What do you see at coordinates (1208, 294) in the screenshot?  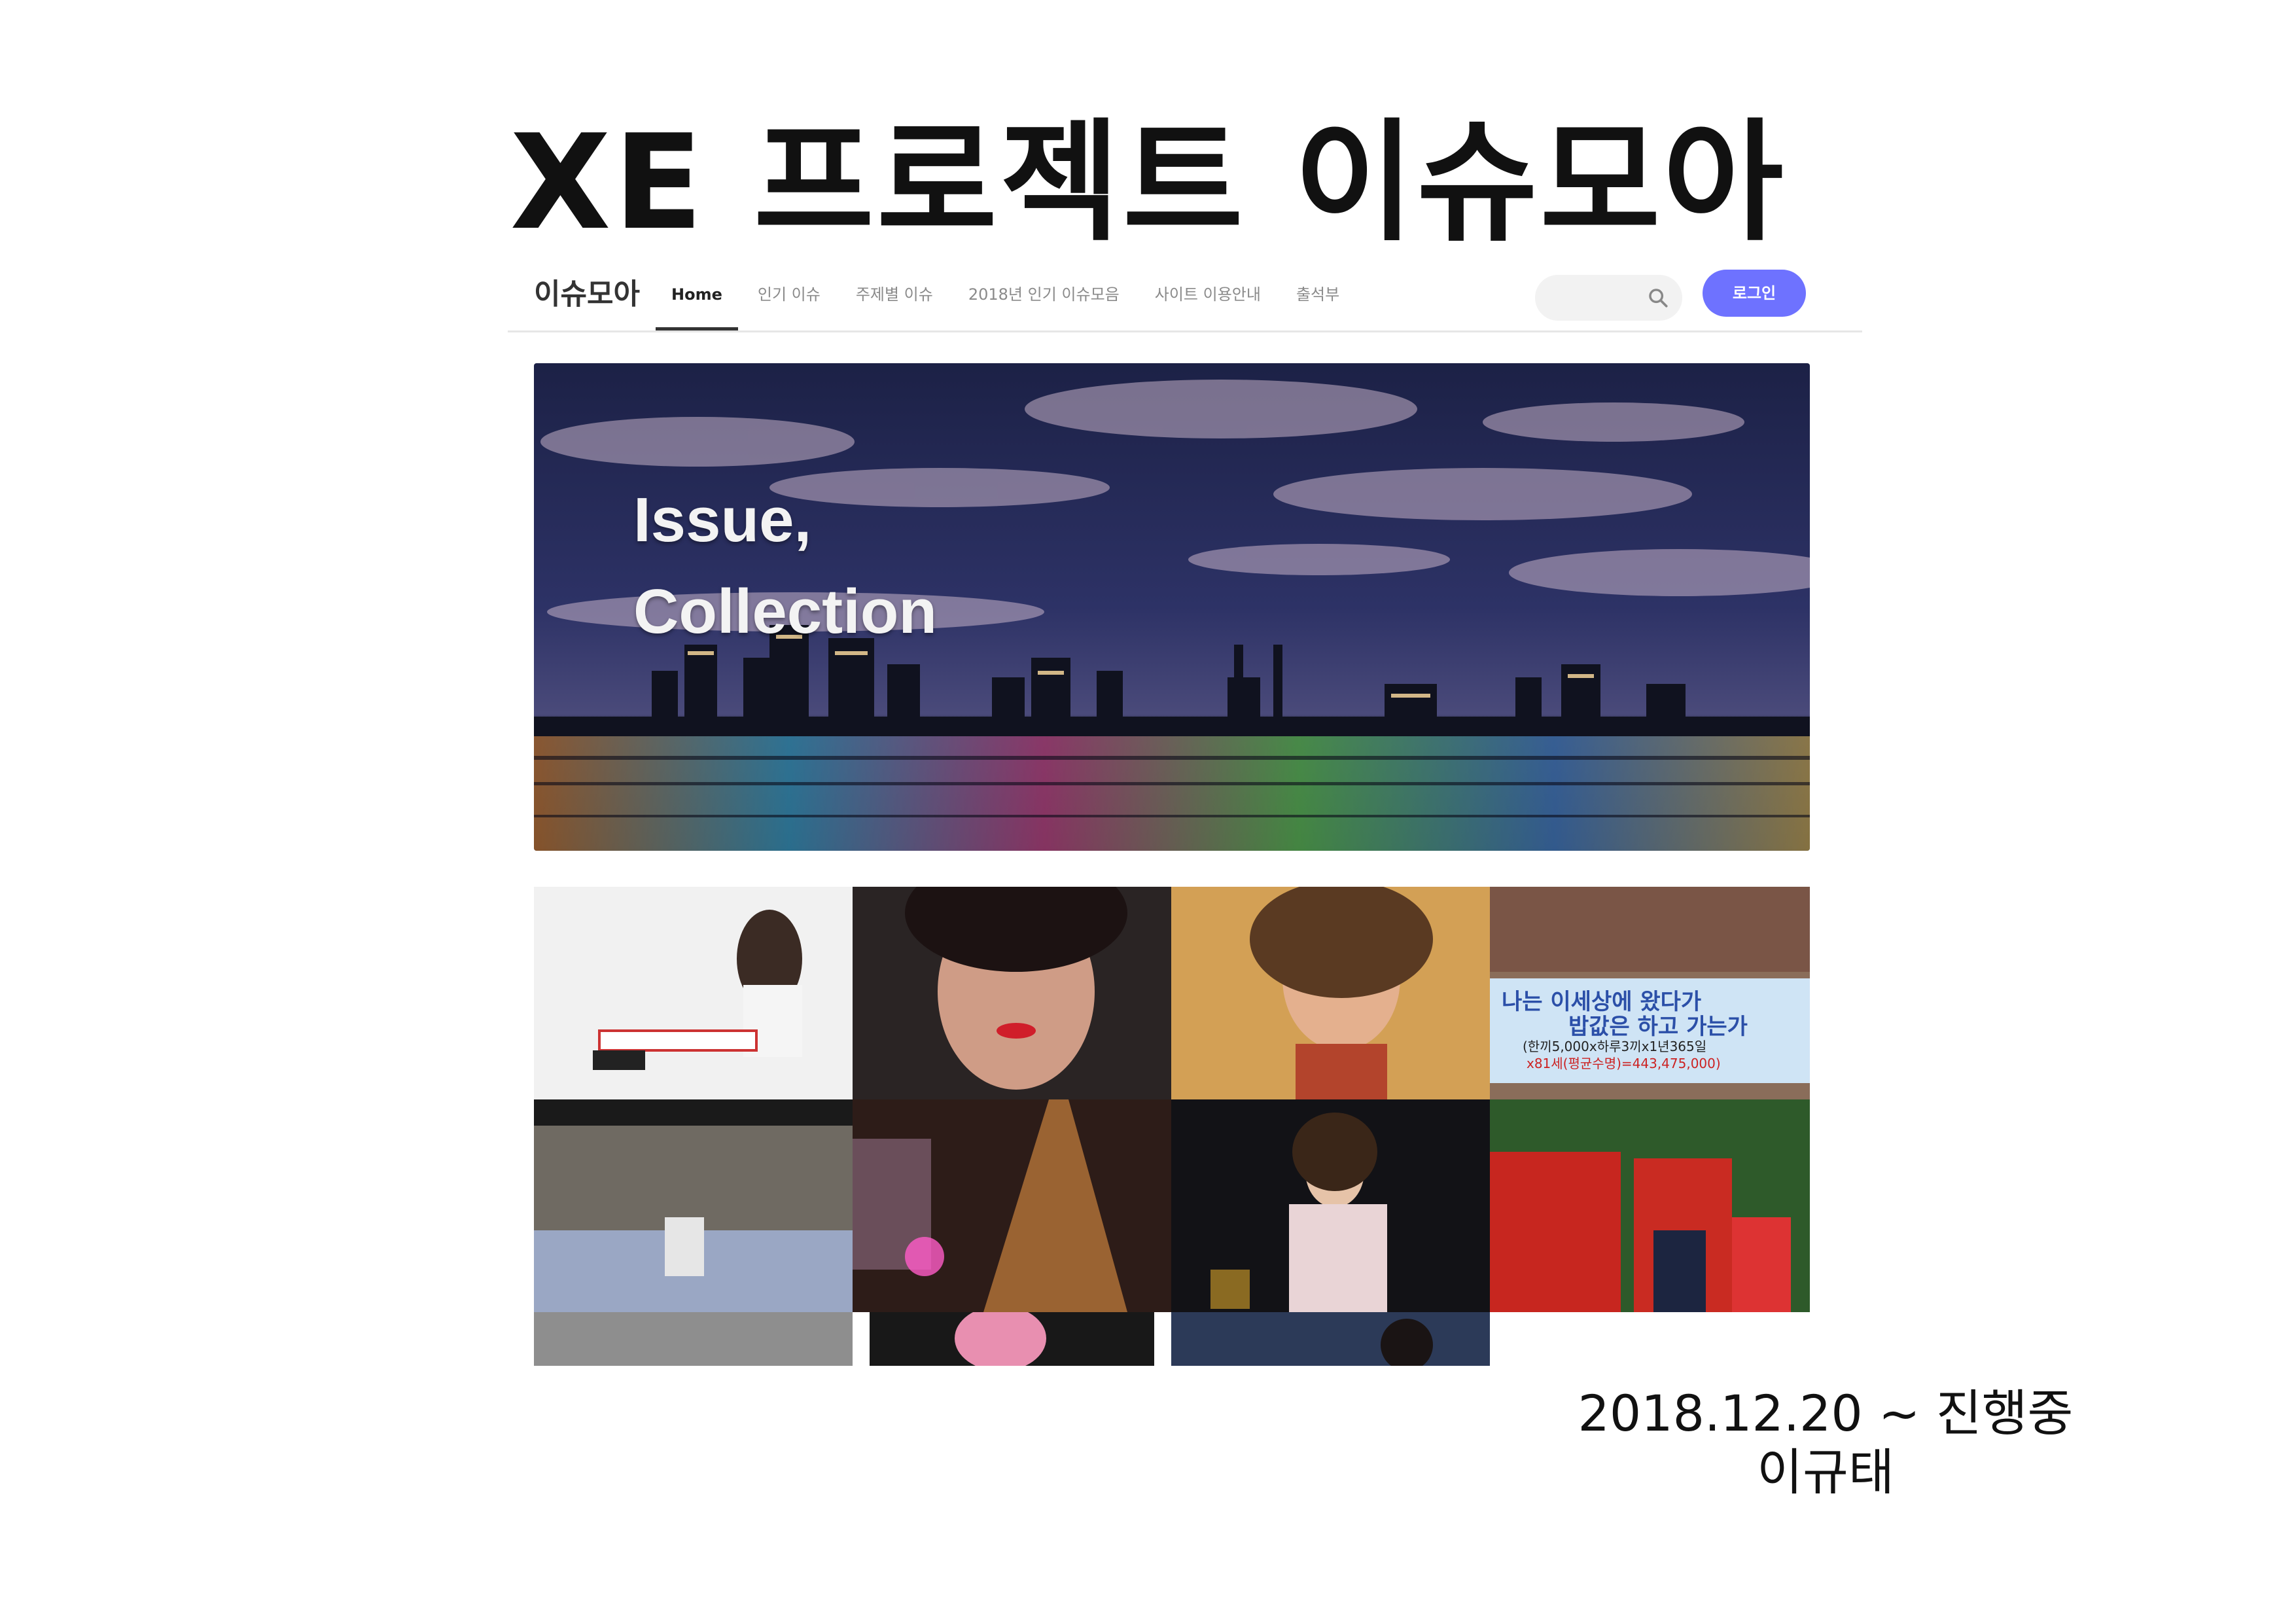 I see `menu-item-guide: 사이트 이용안내` at bounding box center [1208, 294].